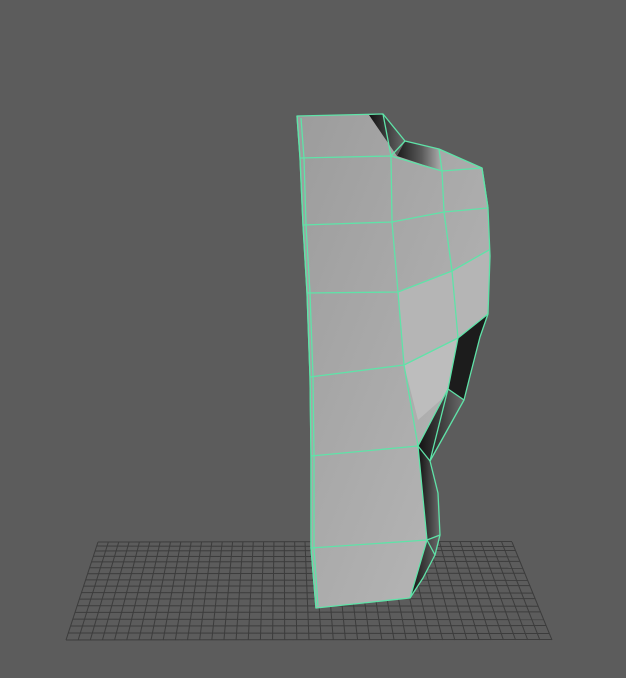 This screenshot has height=678, width=626. I want to click on ground-grid, so click(309, 591).